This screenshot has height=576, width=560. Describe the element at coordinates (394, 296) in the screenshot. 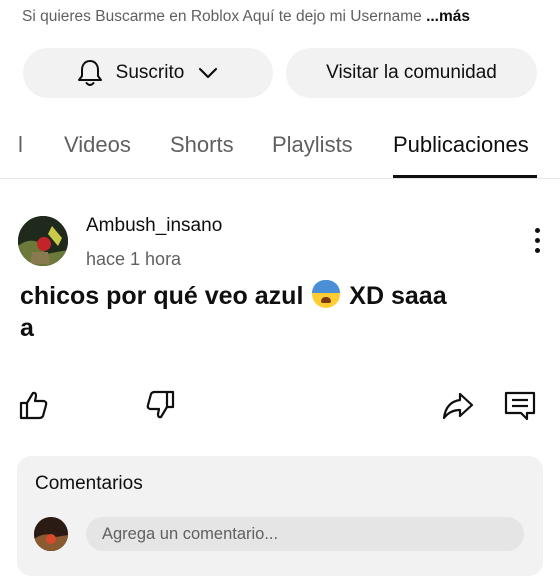

I see `post-text-part2: XD saaa` at that location.